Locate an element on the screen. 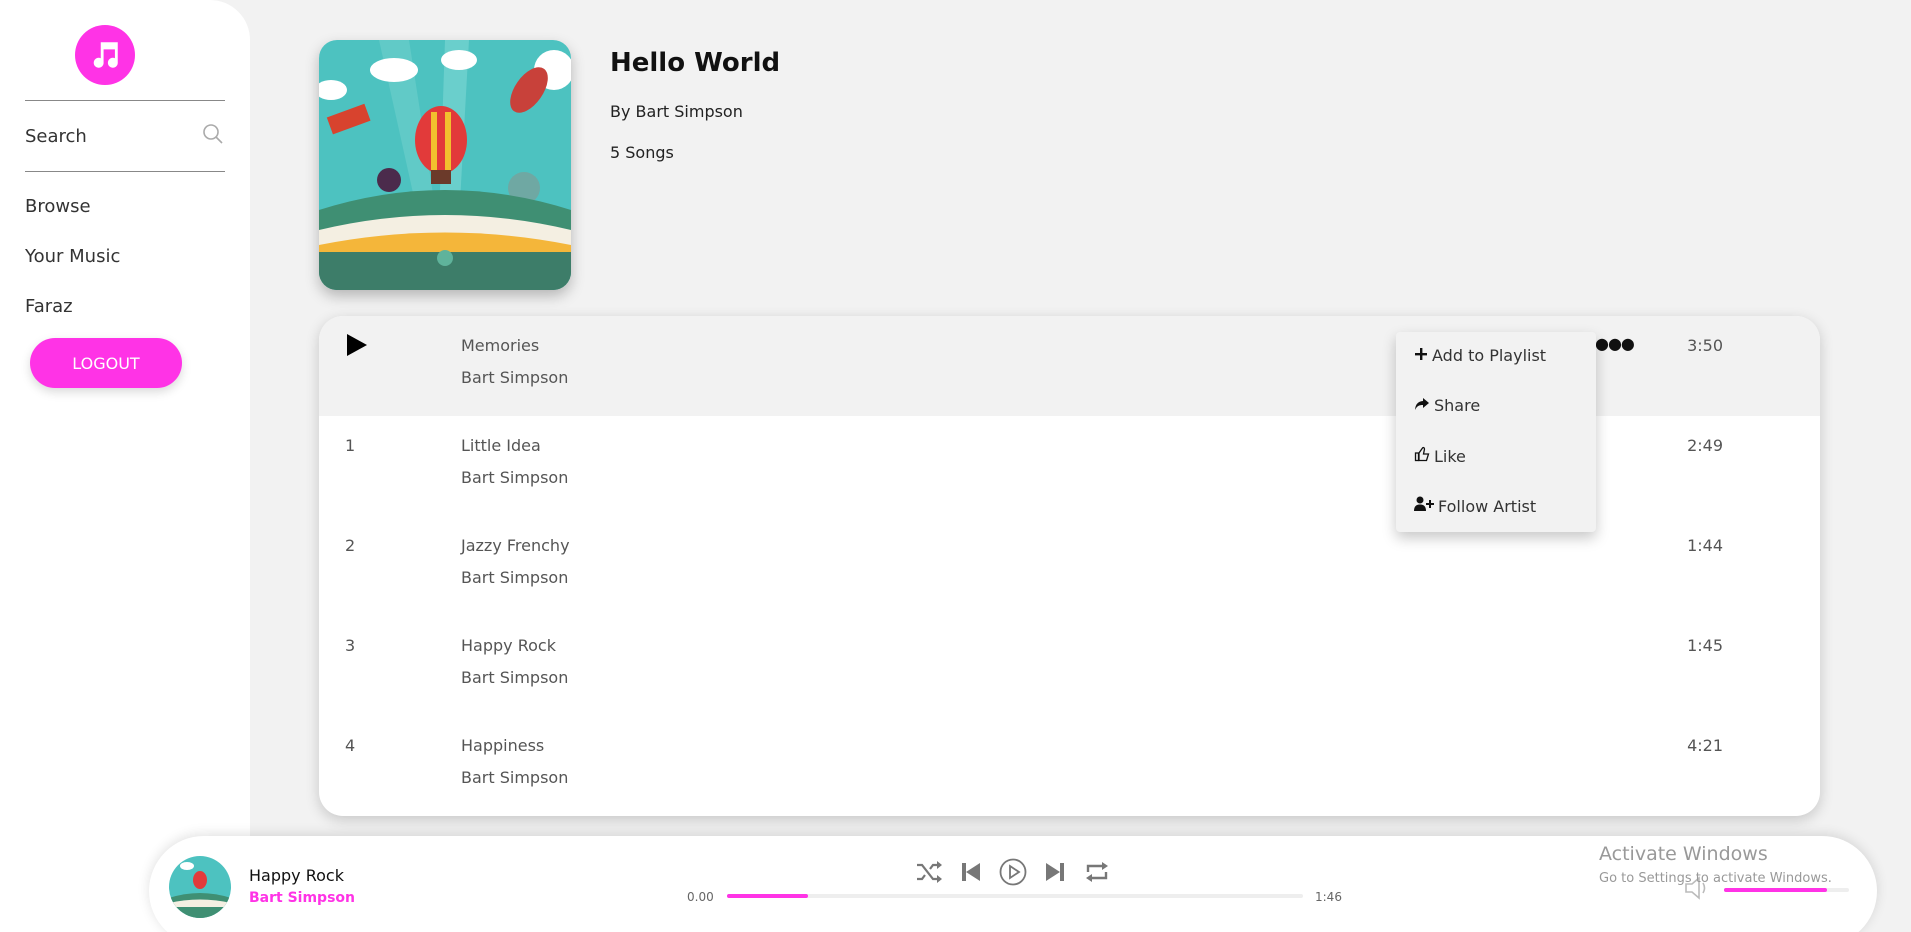  total-time: 1:46 is located at coordinates (1328, 897).